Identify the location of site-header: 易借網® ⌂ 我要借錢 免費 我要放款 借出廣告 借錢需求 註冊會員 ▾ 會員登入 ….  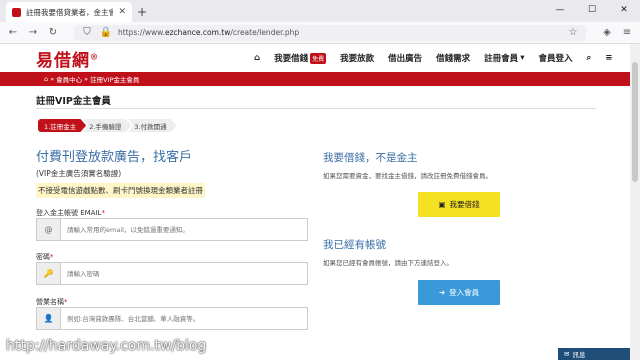
(315, 58).